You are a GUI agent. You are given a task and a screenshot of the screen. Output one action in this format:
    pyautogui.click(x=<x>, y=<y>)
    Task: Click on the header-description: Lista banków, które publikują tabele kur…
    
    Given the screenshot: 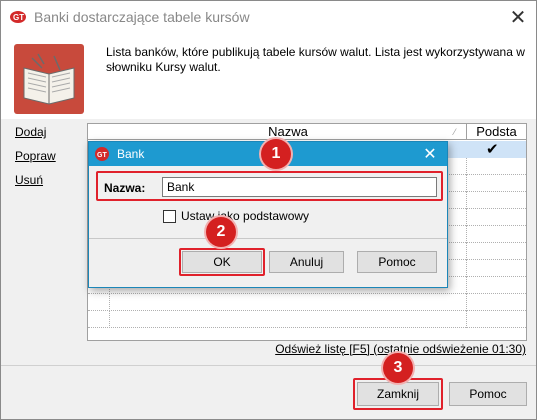 What is the action you would take?
    pyautogui.click(x=315, y=59)
    